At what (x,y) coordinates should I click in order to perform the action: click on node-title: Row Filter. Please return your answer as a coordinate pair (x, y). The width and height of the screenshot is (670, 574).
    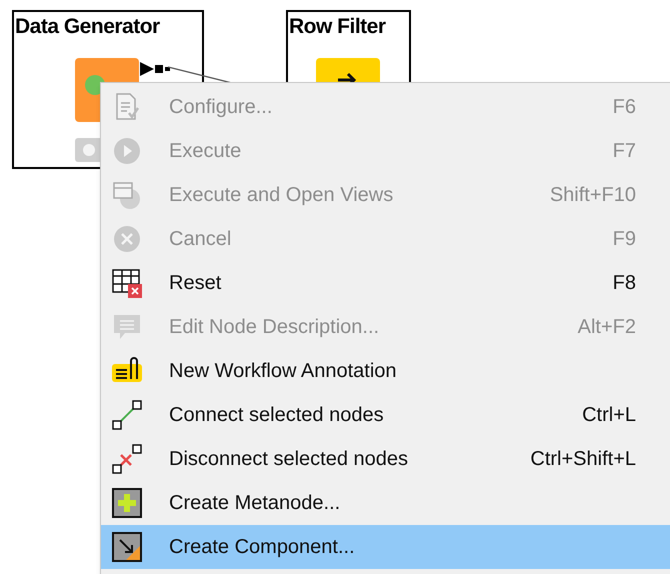
    Looking at the image, I should click on (337, 27).